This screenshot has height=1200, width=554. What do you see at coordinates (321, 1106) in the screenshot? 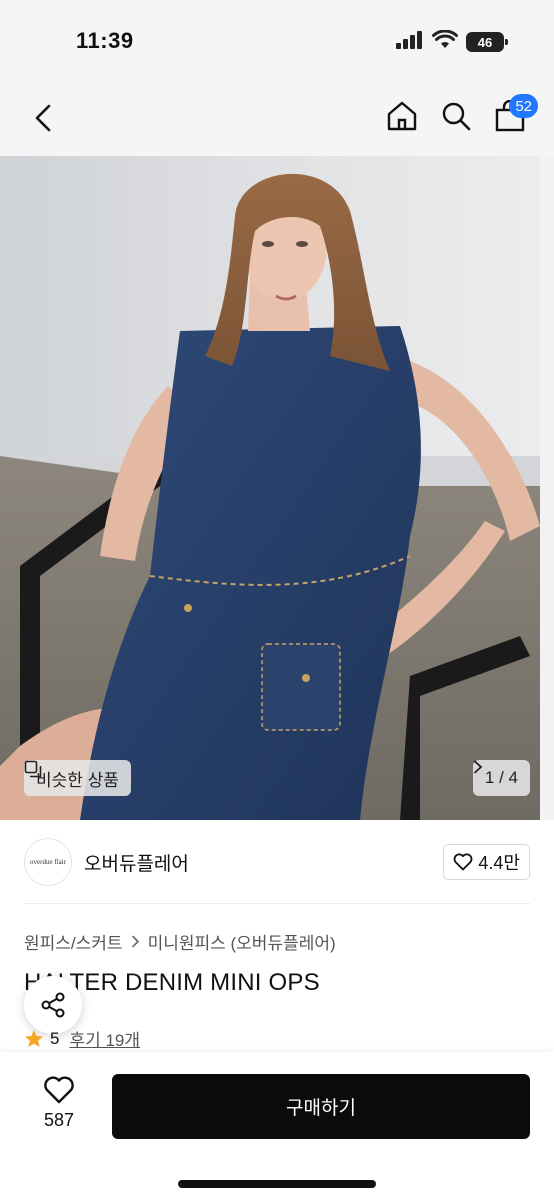
I see `buy-button: 구매하기` at bounding box center [321, 1106].